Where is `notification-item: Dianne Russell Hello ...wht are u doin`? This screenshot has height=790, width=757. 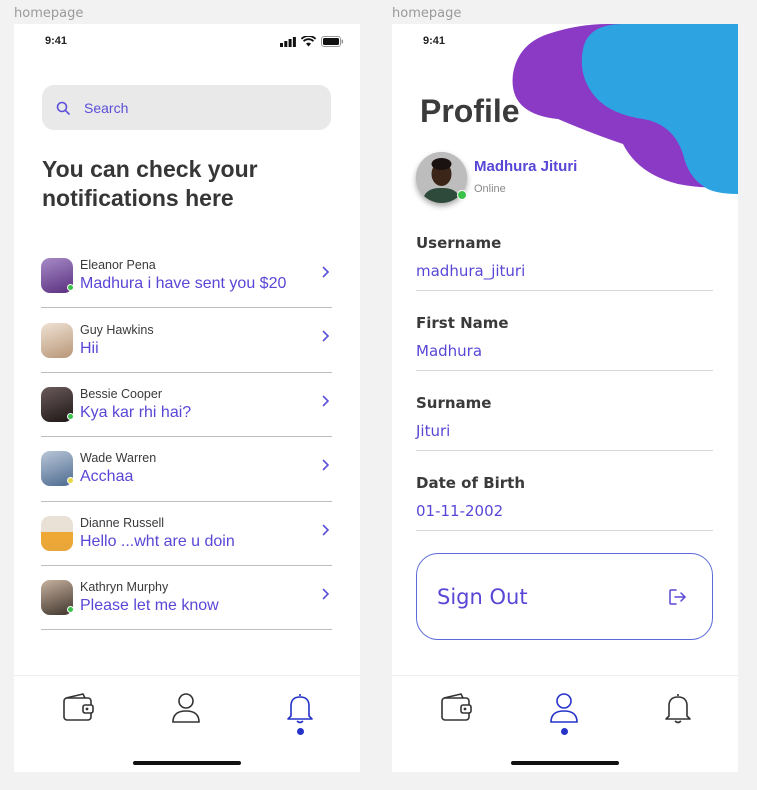 notification-item: Dianne Russell Hello ...wht are u doin is located at coordinates (186, 534).